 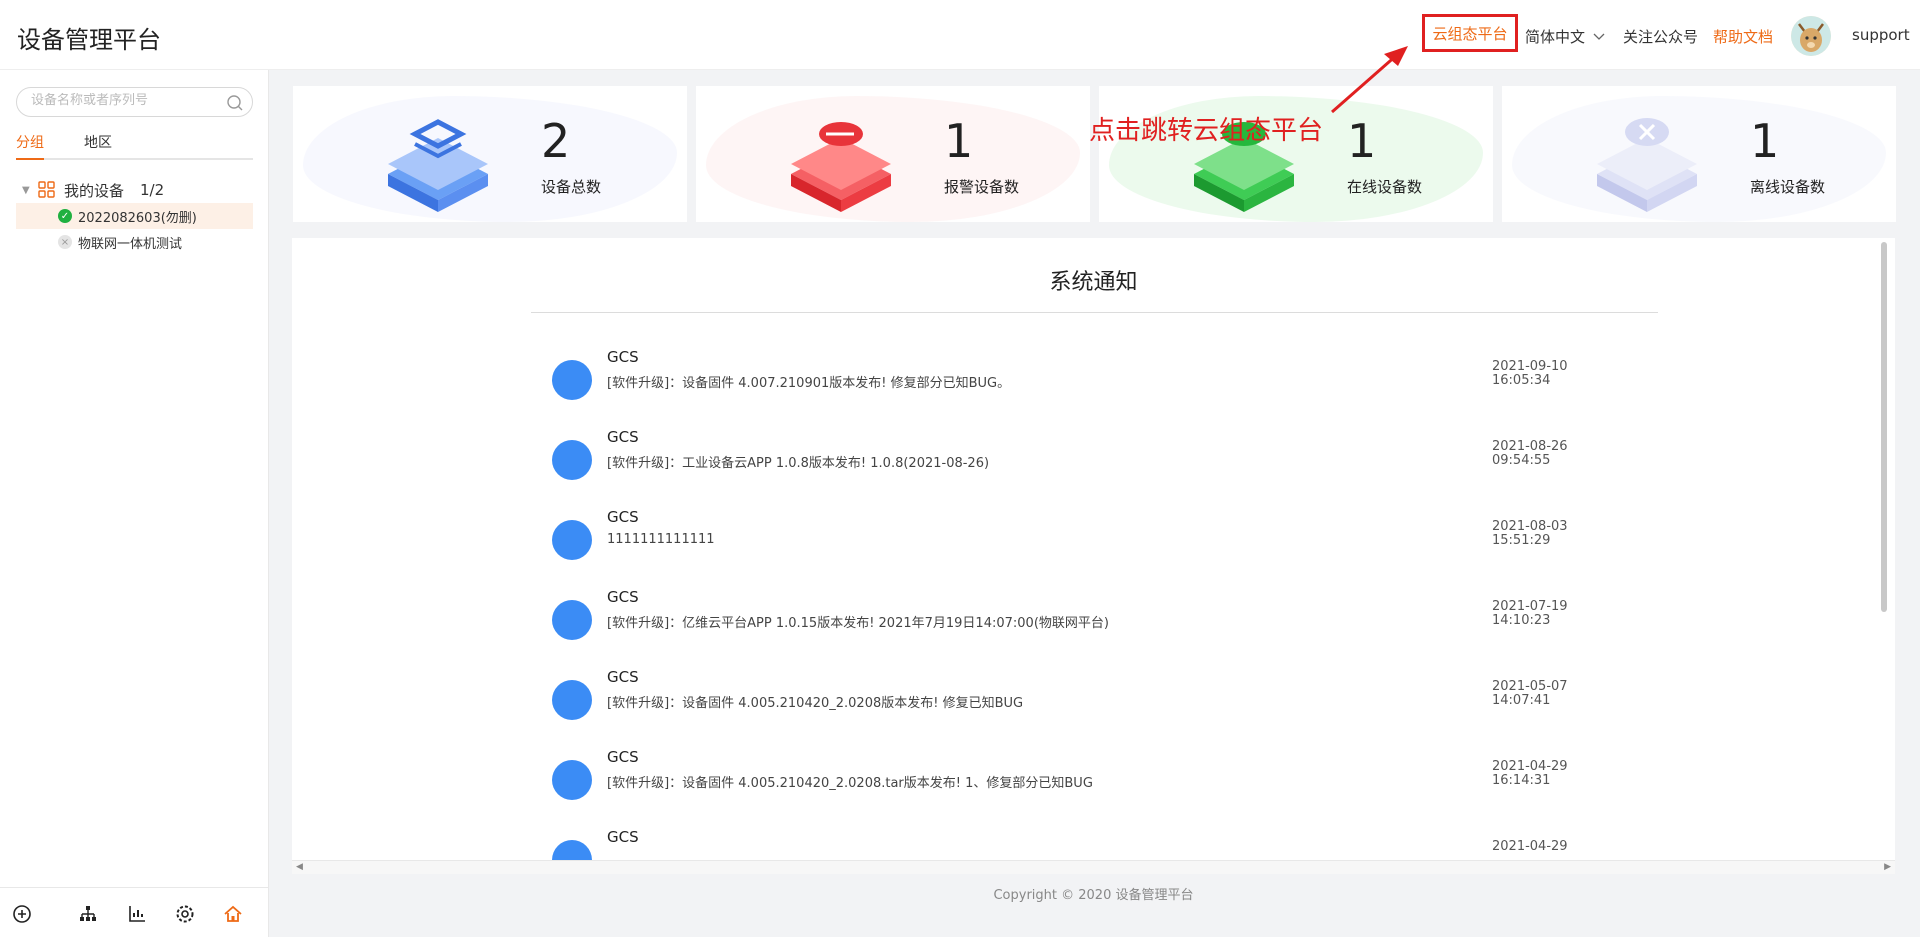 I want to click on home-icon, so click(x=233, y=914).